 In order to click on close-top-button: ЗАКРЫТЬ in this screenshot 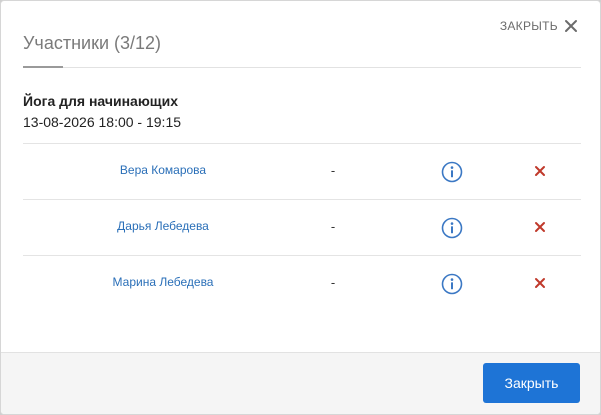, I will do `click(539, 26)`.